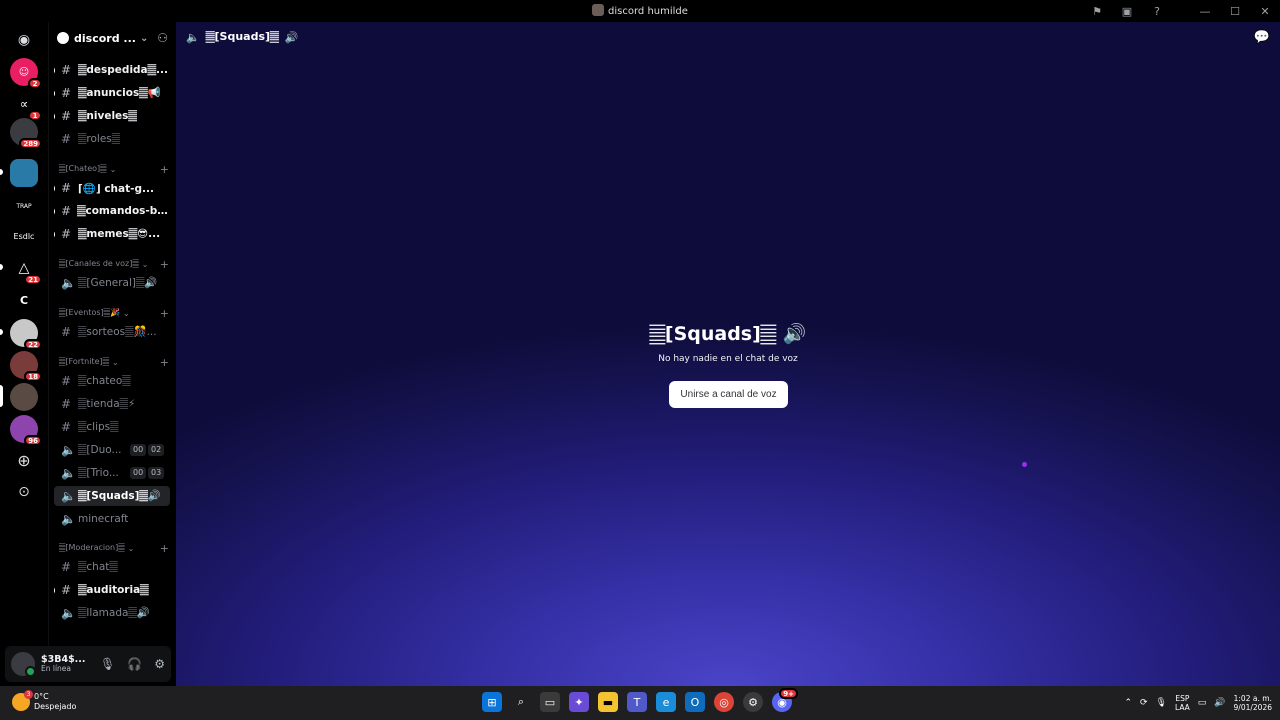 This screenshot has width=1280, height=720. I want to click on chrome-icon: ◎, so click(724, 702).